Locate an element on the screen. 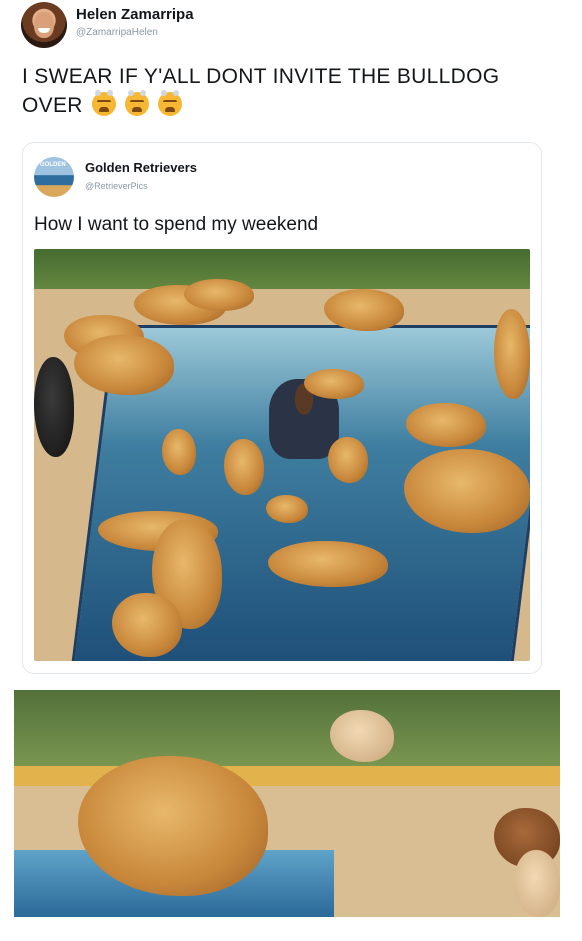 This screenshot has height=941, width=582. quoted-author-name: Golden Retrievers is located at coordinates (141, 167).